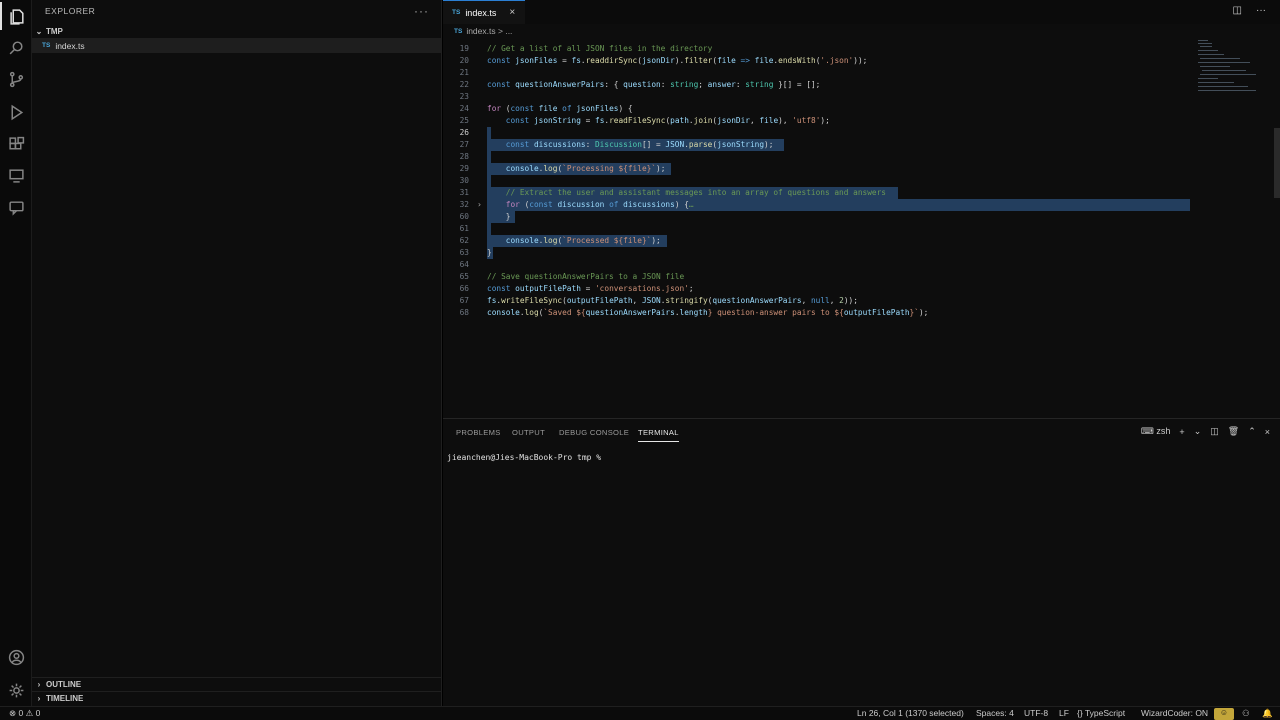 The height and width of the screenshot is (720, 1280). I want to click on code-line: 28, so click(861, 157).